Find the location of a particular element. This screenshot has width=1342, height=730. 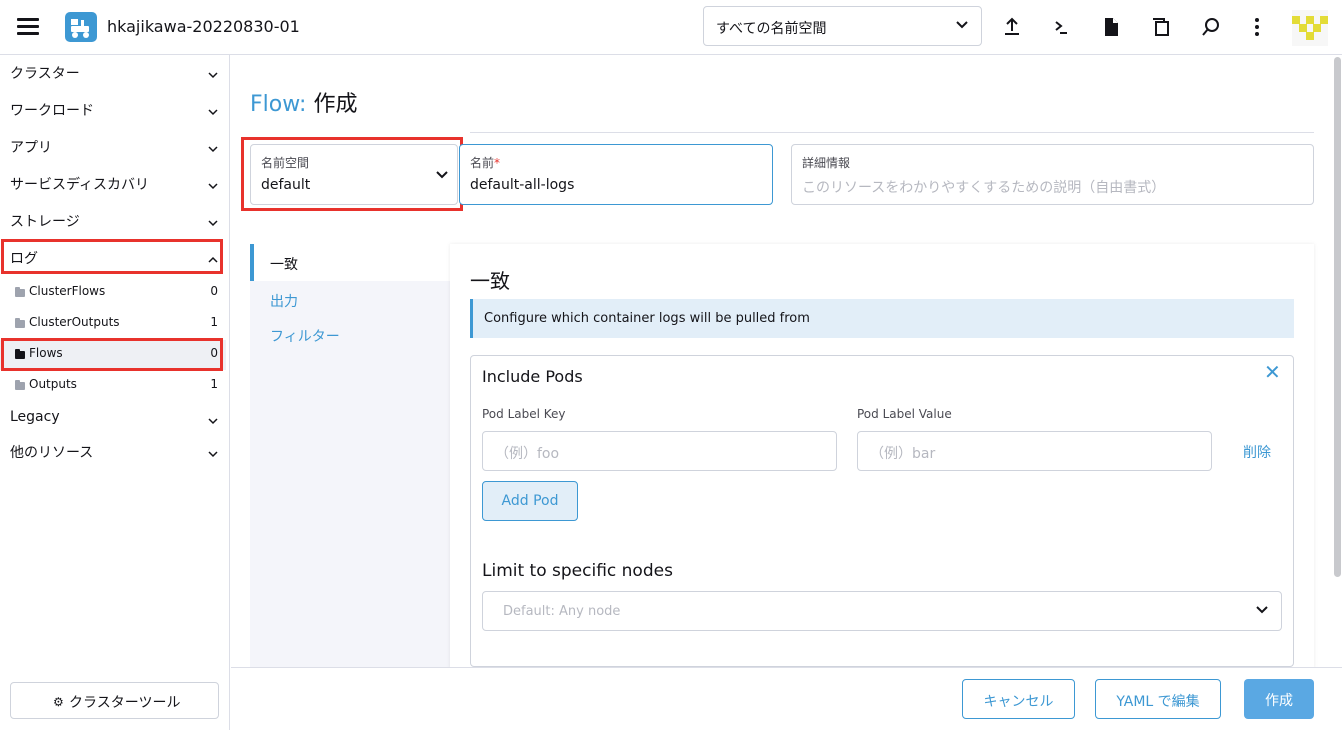

sidebar-group-label: アプリ is located at coordinates (31, 148).